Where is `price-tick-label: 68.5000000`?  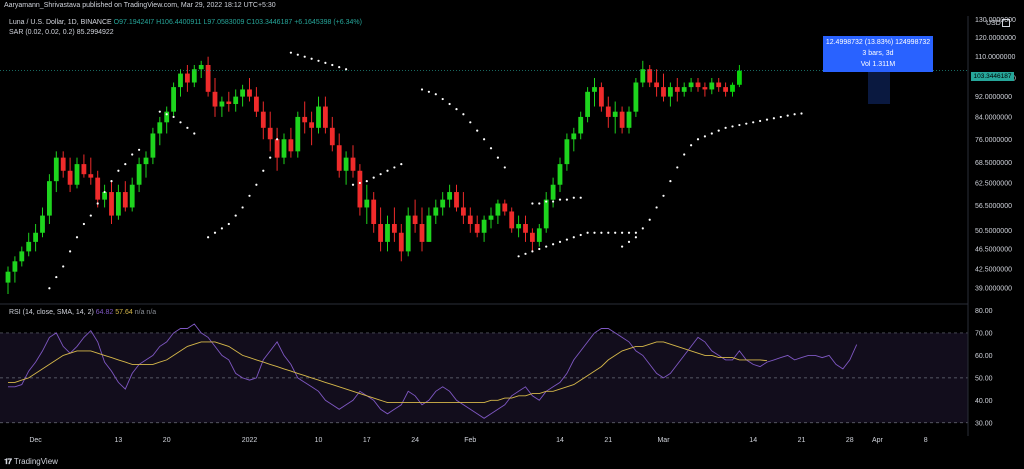 price-tick-label: 68.5000000 is located at coordinates (993, 163).